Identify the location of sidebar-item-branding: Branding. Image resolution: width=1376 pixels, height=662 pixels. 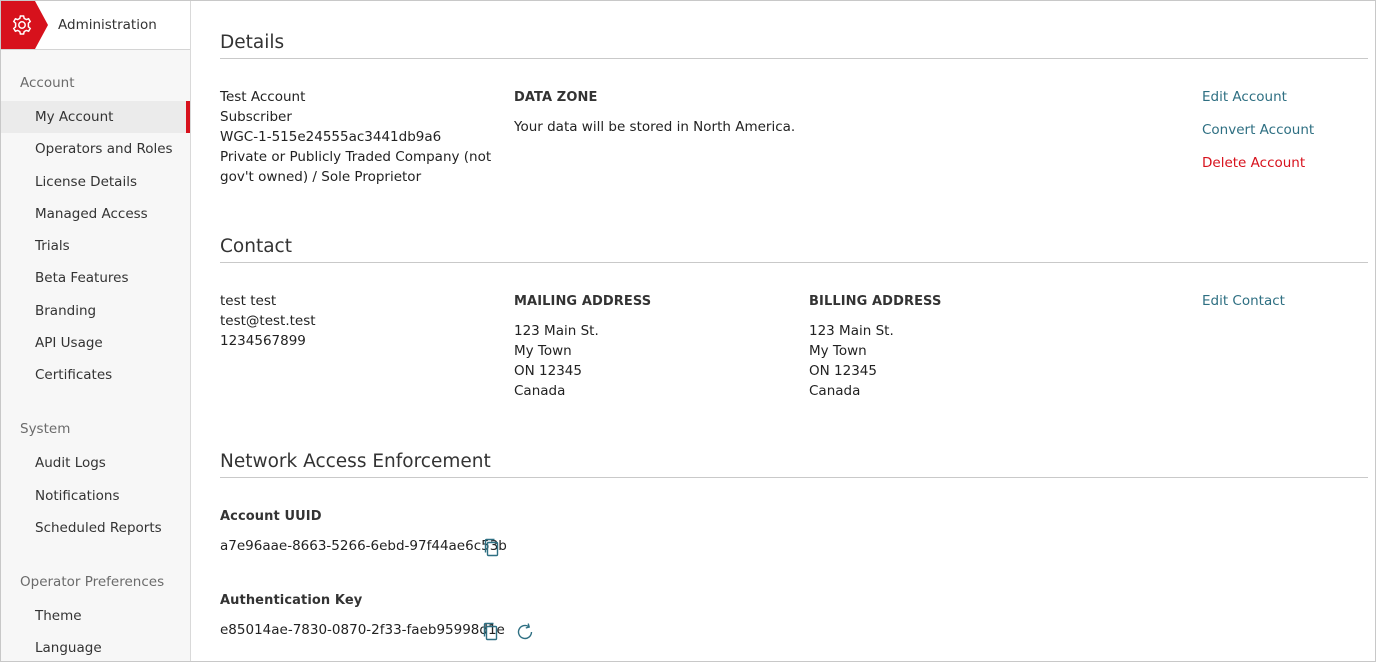
(95, 311).